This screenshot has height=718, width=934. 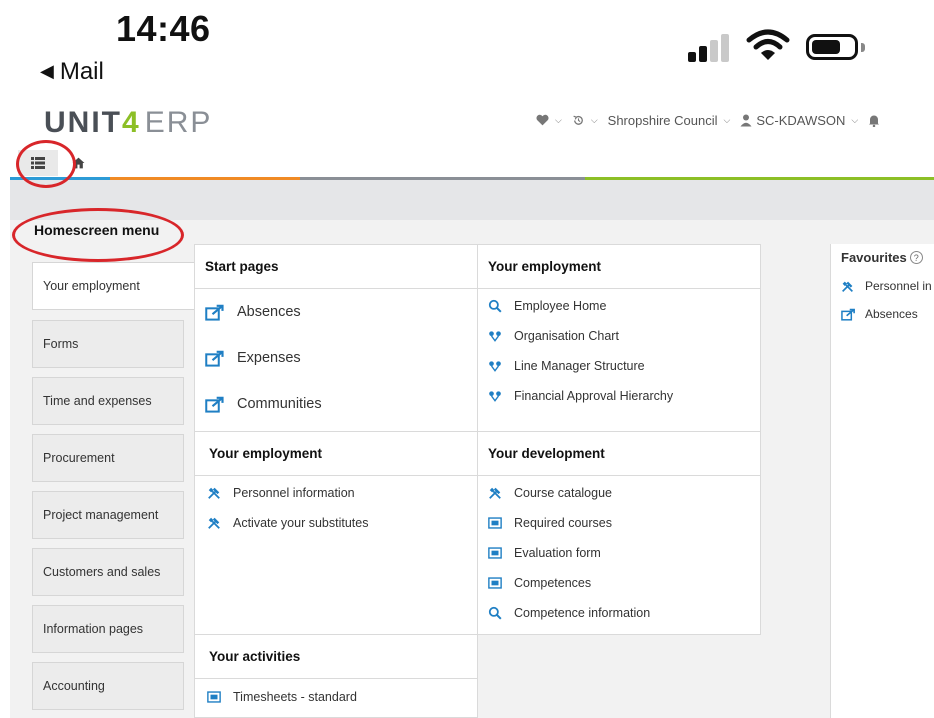 What do you see at coordinates (557, 553) in the screenshot?
I see `link-label: Evaluation form` at bounding box center [557, 553].